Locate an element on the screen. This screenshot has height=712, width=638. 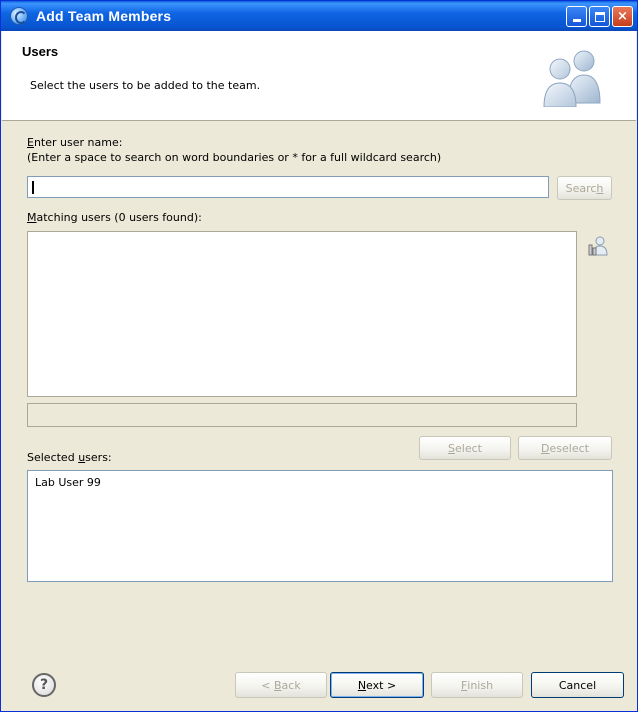
search-button-text: Searc is located at coordinates (581, 188).